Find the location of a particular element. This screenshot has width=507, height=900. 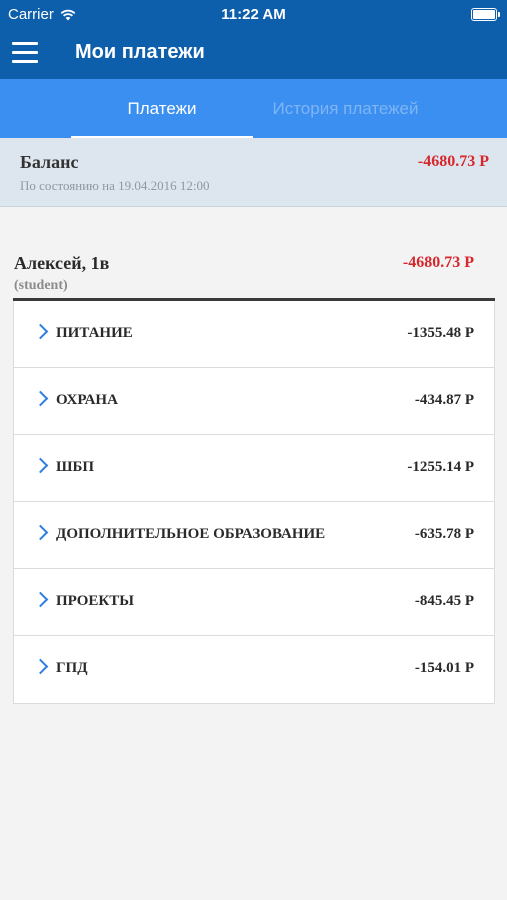

status-bar: Carrier 11:22 AM is located at coordinates (253, 15).